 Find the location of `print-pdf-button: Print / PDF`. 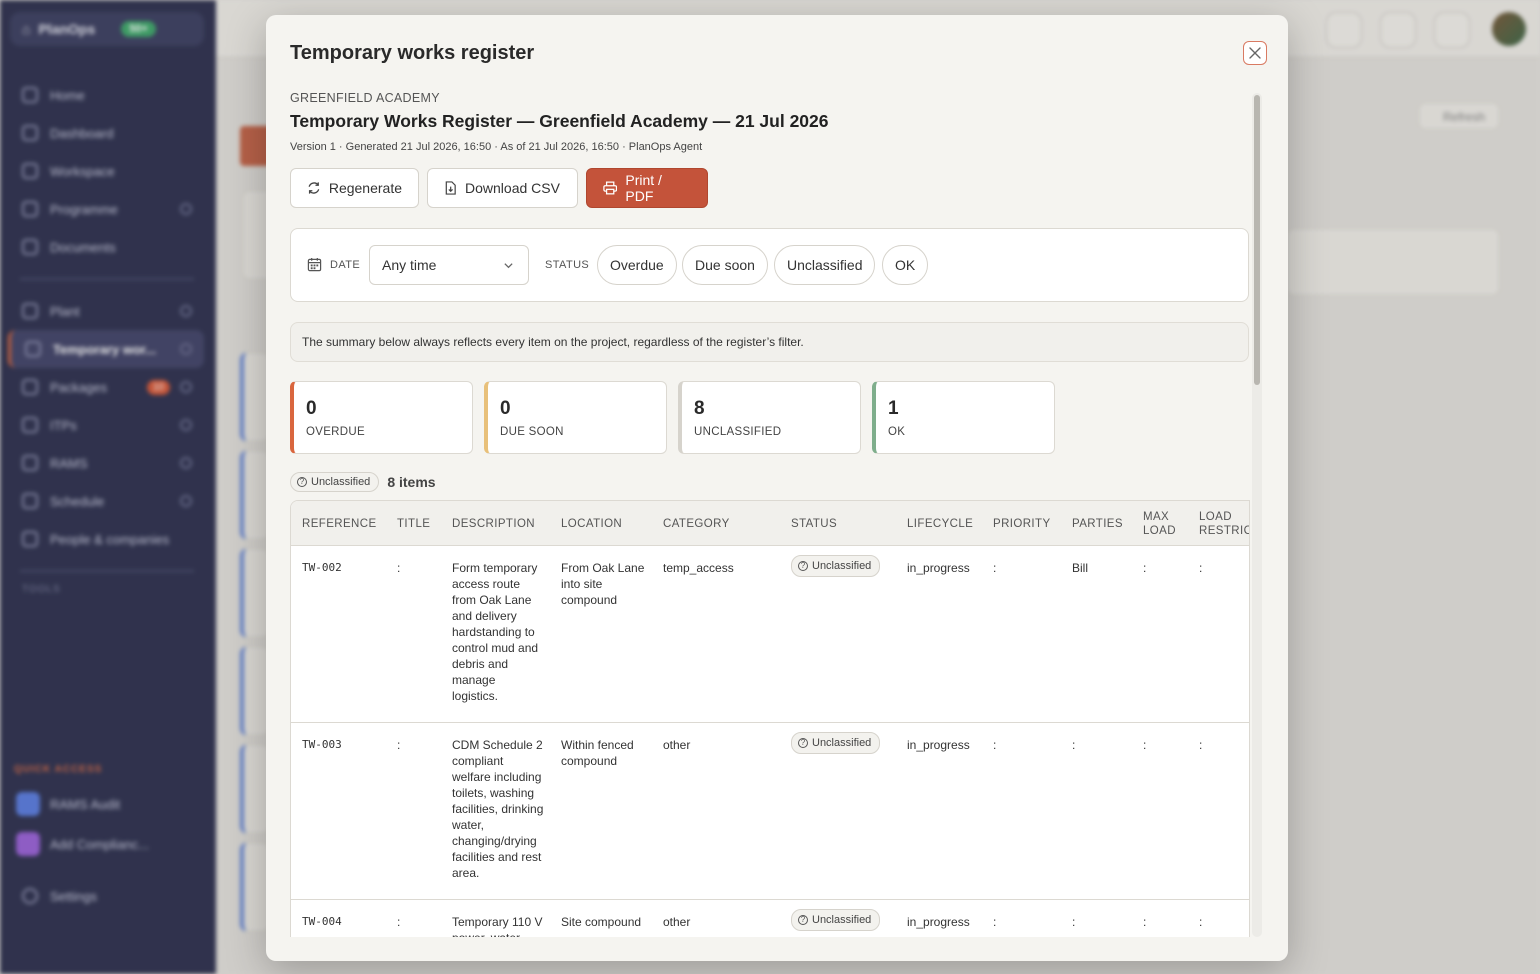

print-pdf-button: Print / PDF is located at coordinates (647, 188).